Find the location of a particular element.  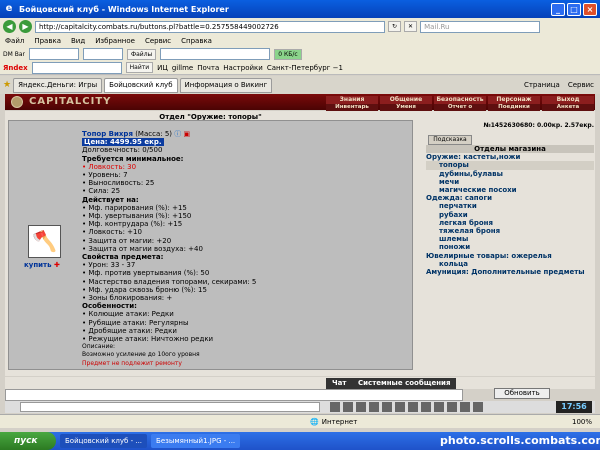

menu-tools: Сервис is located at coordinates (158, 41).